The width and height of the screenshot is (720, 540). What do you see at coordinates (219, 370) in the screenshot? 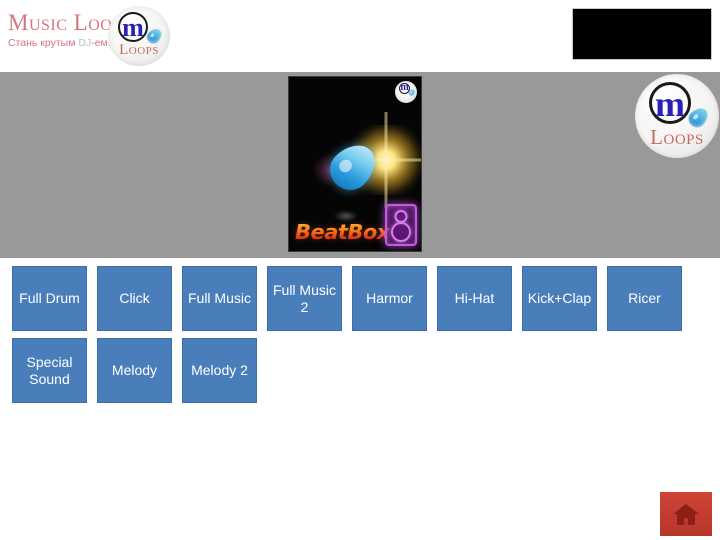
I see `pad-button-melody-2: Melody 2` at bounding box center [219, 370].